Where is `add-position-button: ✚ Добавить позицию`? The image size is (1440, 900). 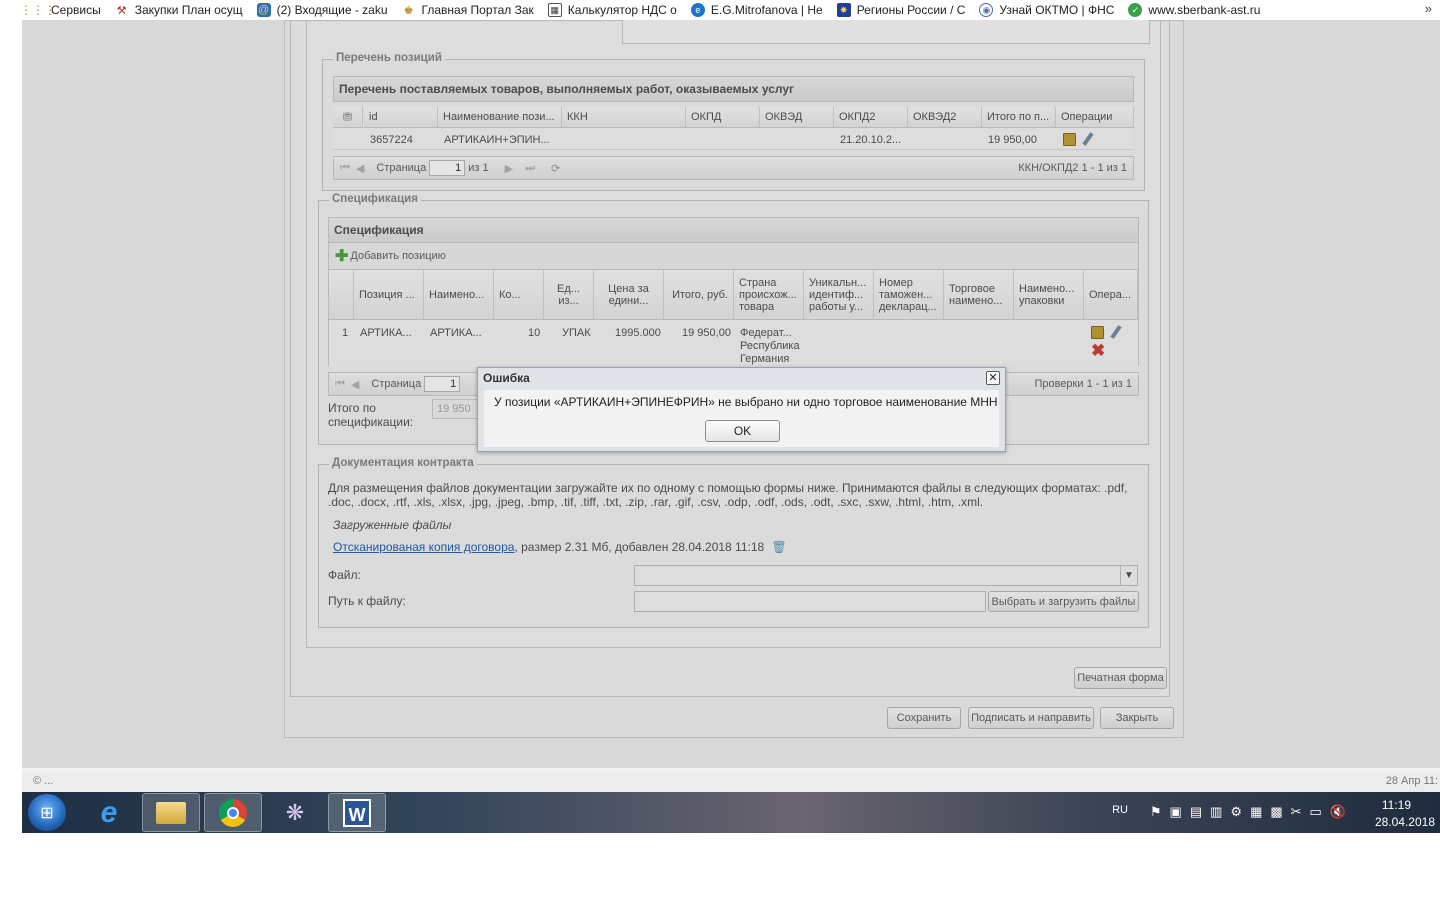
add-position-button: ✚ Добавить позицию is located at coordinates (390, 256).